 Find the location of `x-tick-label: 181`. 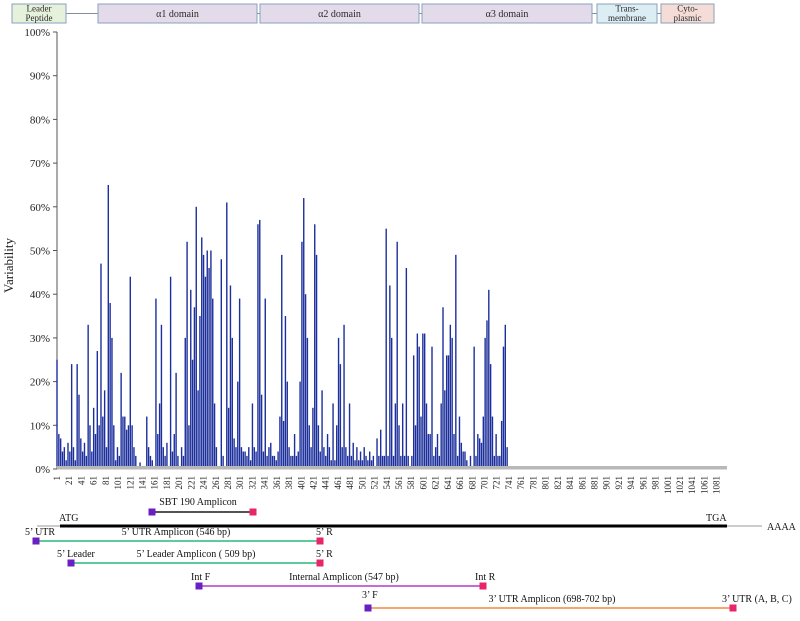

x-tick-label: 181 is located at coordinates (167, 483).